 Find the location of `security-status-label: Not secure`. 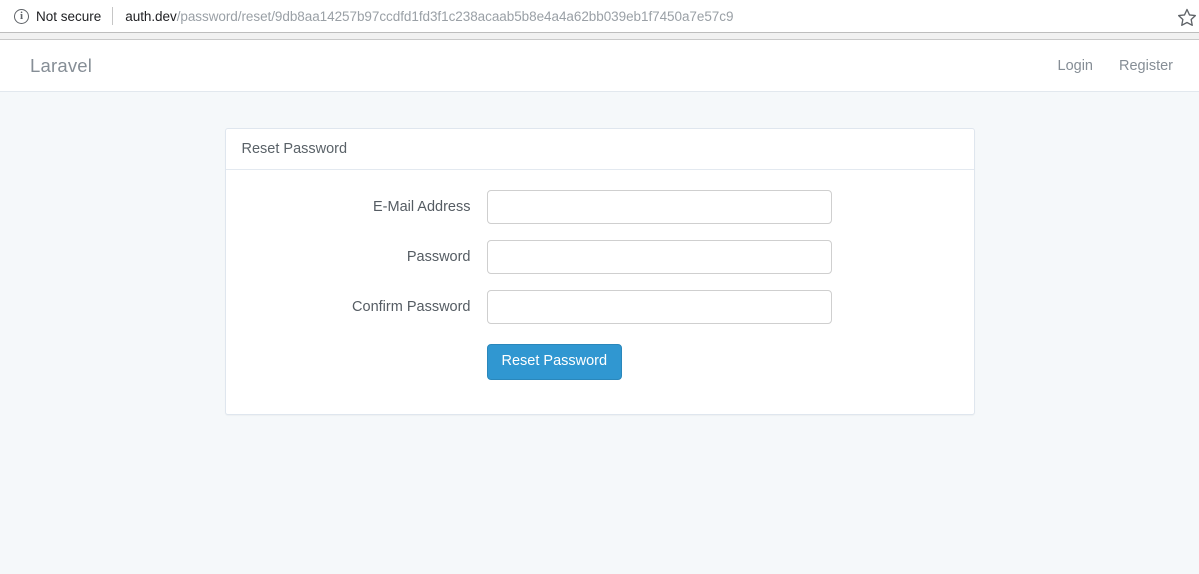

security-status-label: Not secure is located at coordinates (69, 16).